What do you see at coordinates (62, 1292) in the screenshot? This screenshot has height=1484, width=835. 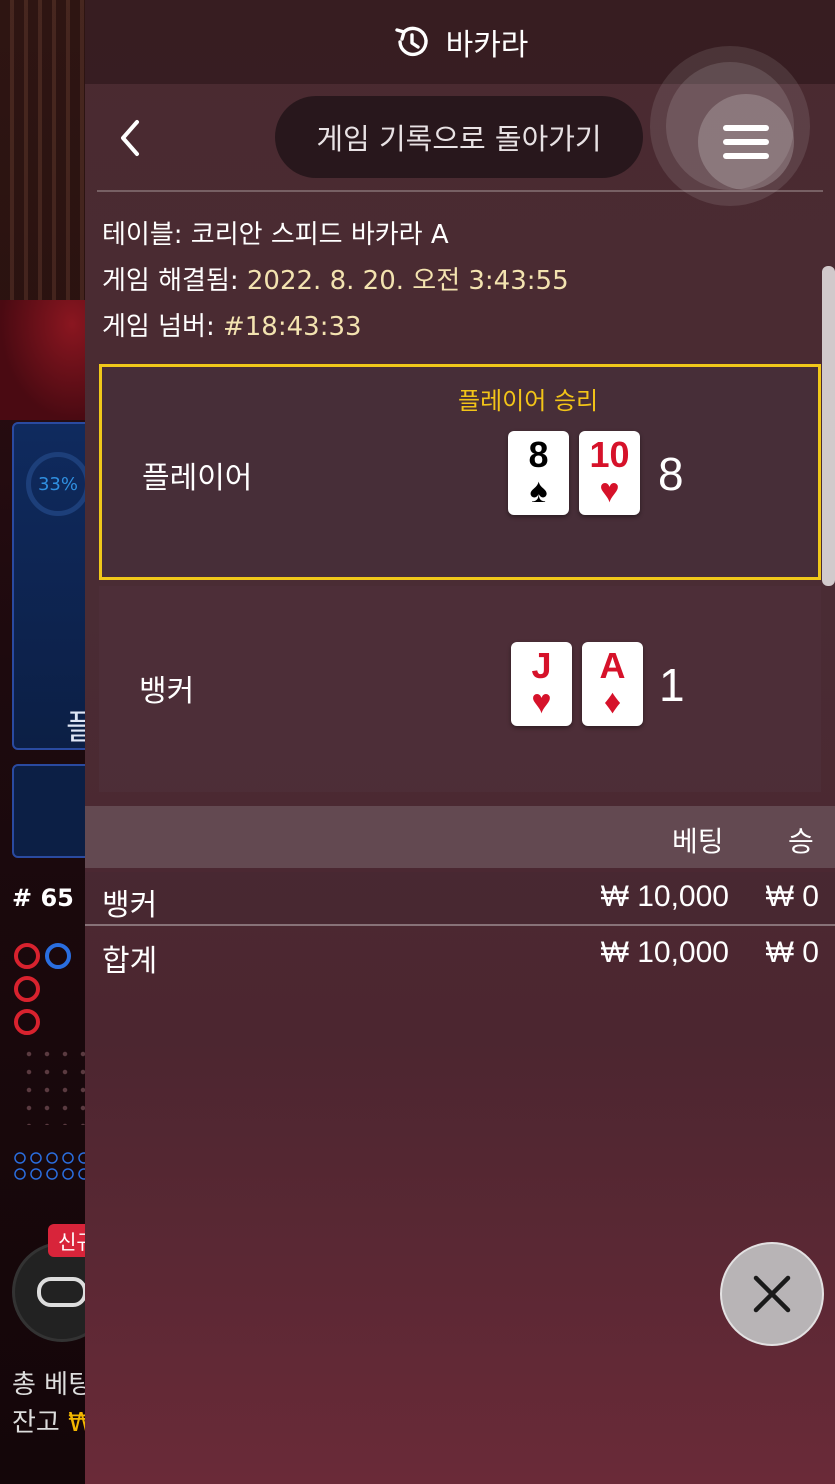 I see `chip-icon` at bounding box center [62, 1292].